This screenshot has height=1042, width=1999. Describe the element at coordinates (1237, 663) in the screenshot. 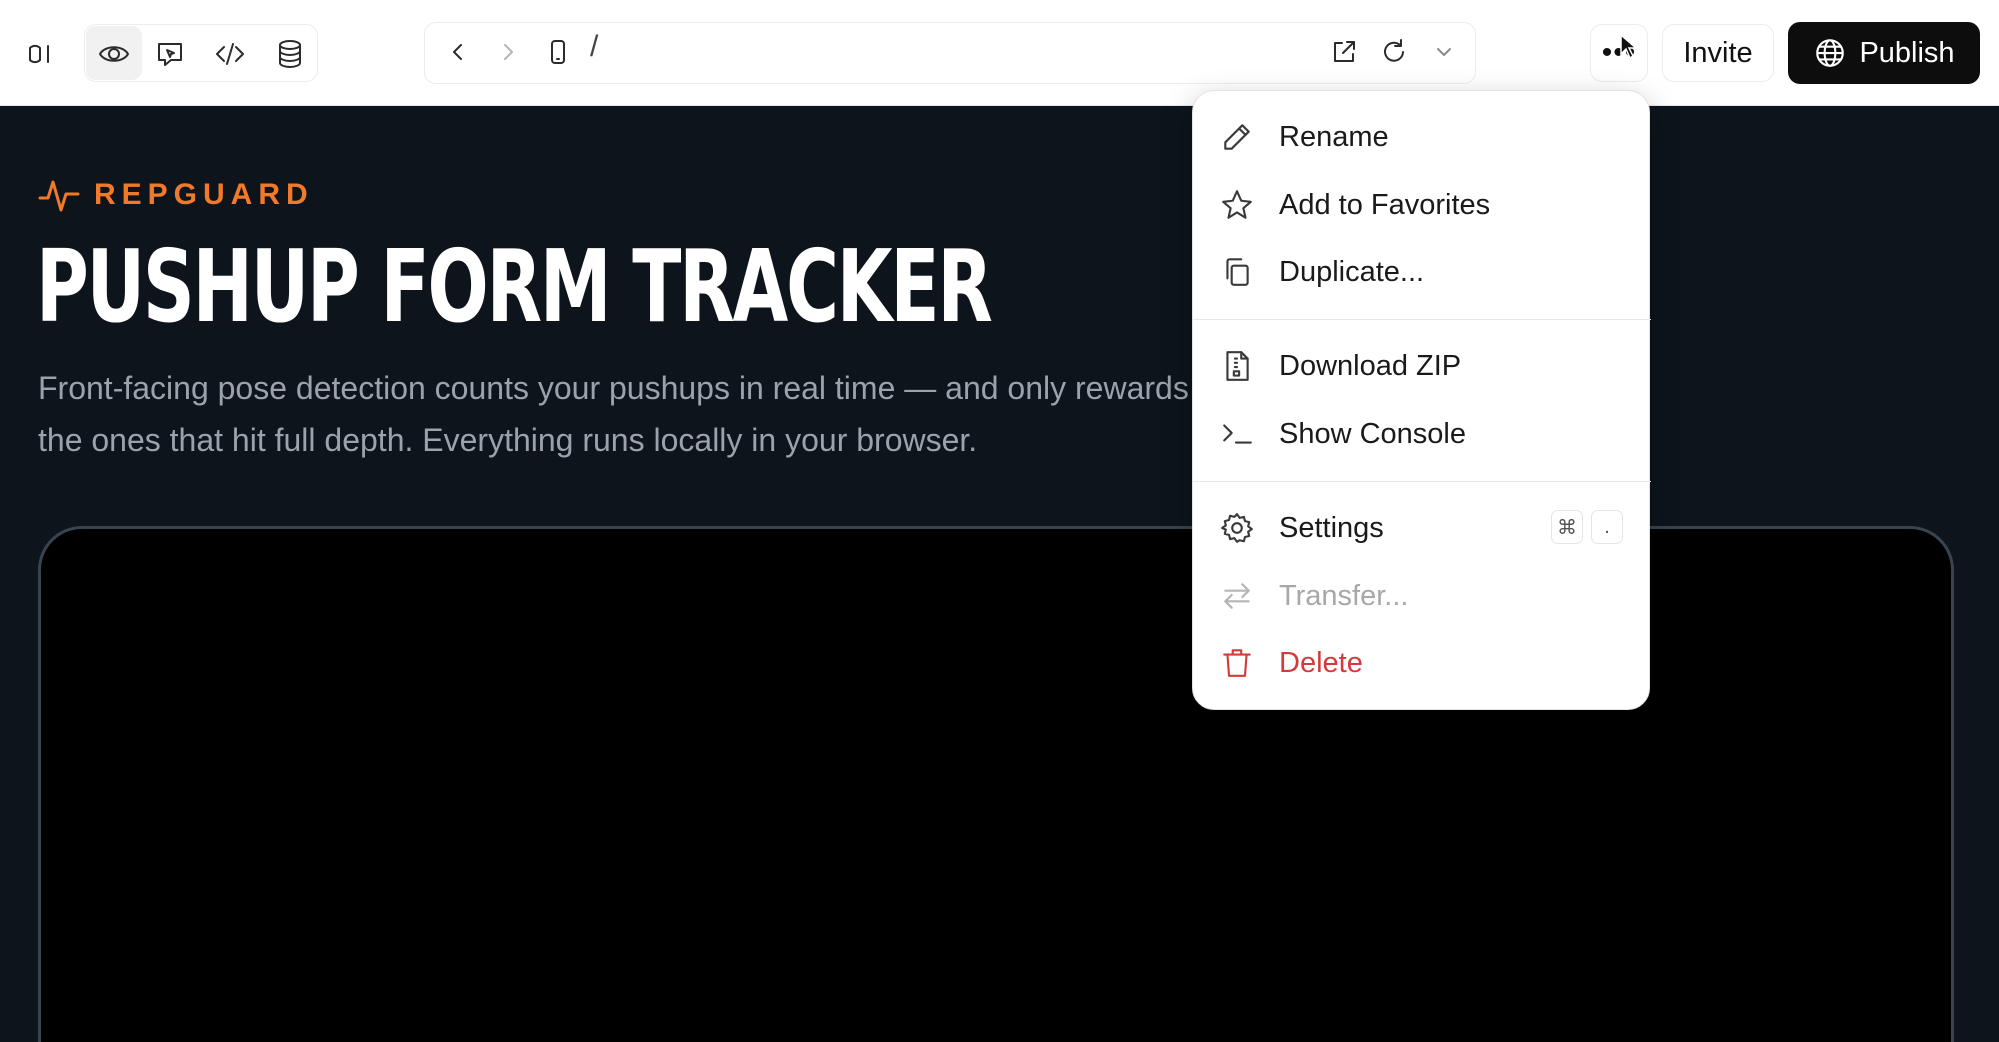

I see `trash-icon` at that location.